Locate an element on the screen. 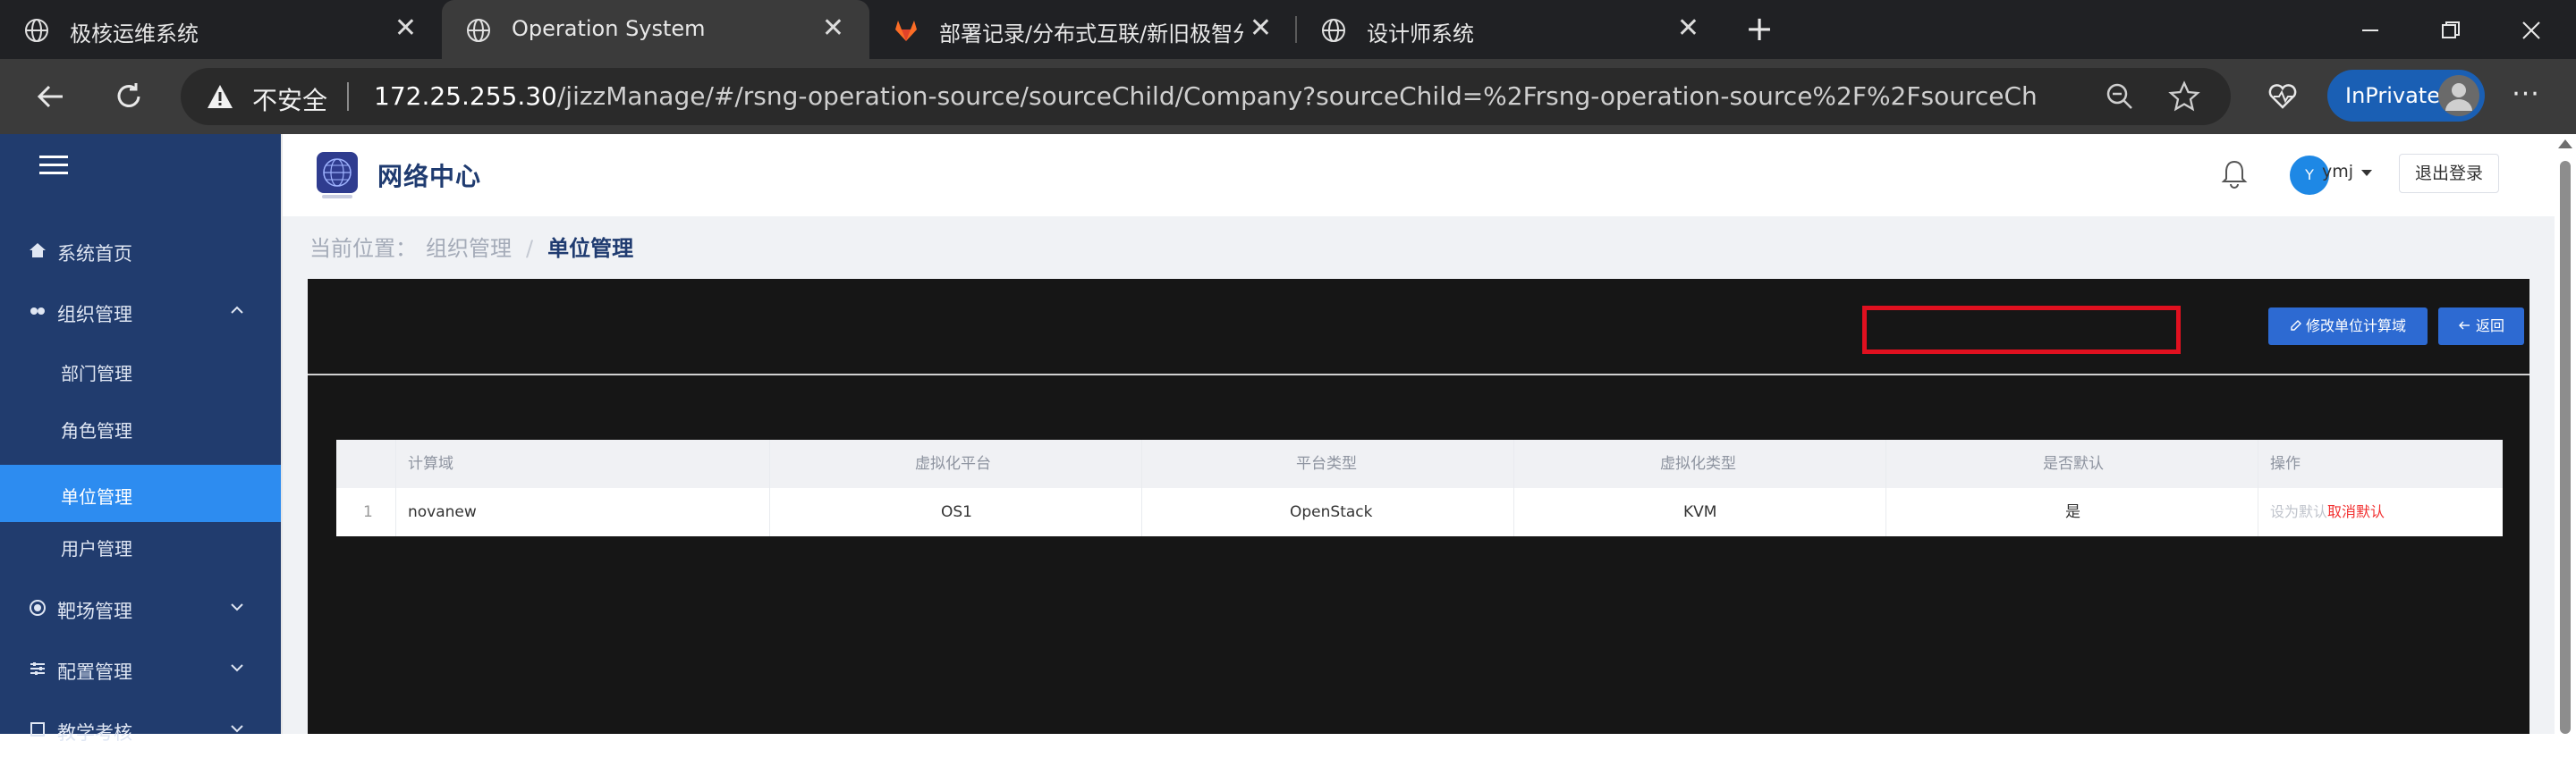  new-tab-button: + is located at coordinates (1759, 29).